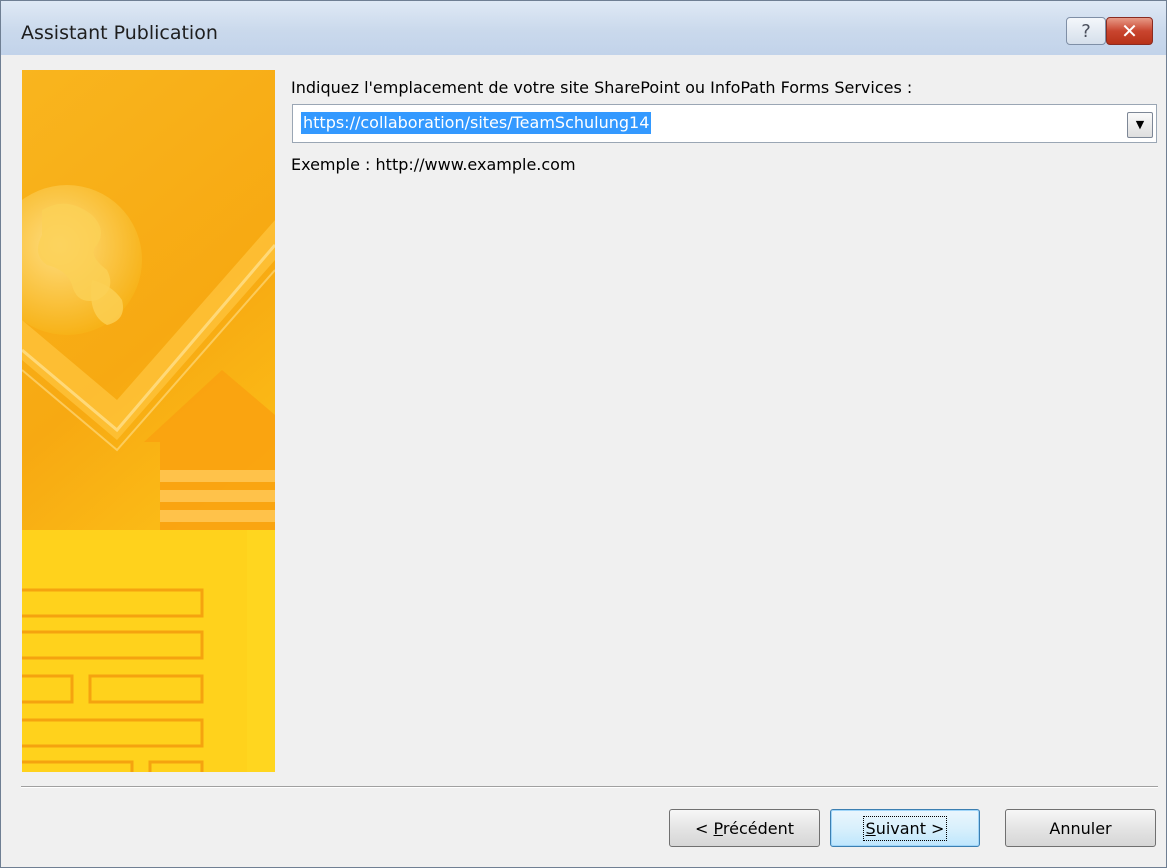 The height and width of the screenshot is (868, 1167). I want to click on close-icon: ✕, so click(1129, 31).